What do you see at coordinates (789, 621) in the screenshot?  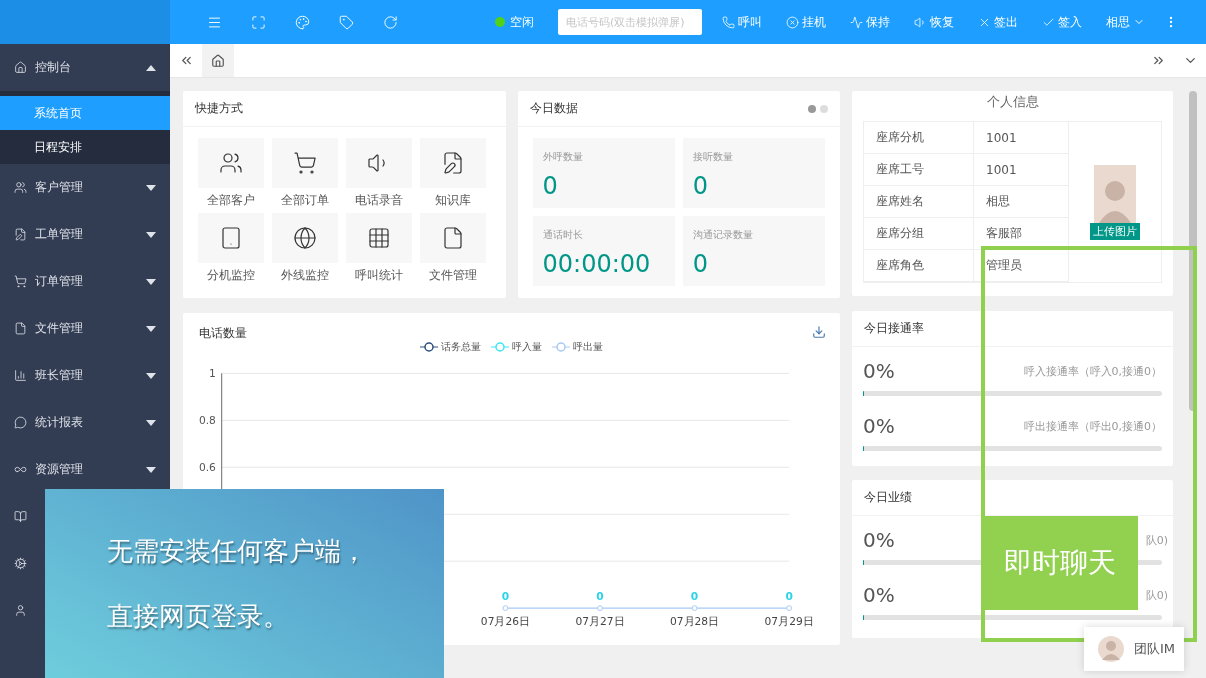 I see `x-tick-label: 07月29日` at bounding box center [789, 621].